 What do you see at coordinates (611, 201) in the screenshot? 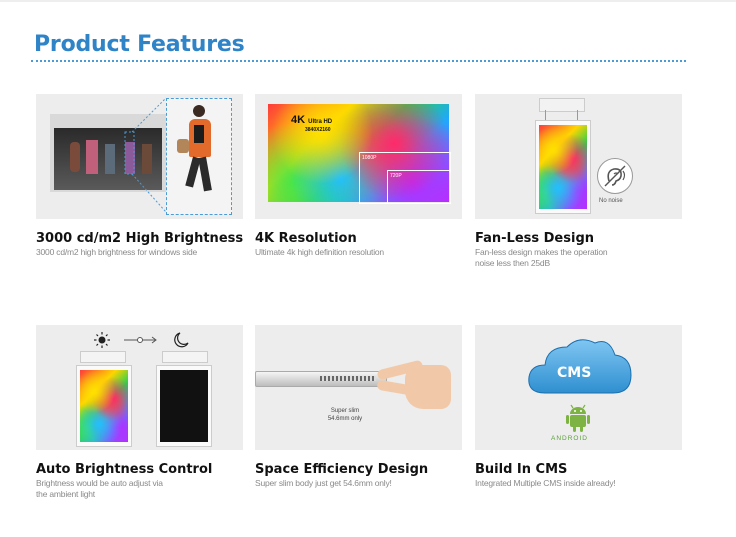
I see `no-noise-label: No noise` at bounding box center [611, 201].